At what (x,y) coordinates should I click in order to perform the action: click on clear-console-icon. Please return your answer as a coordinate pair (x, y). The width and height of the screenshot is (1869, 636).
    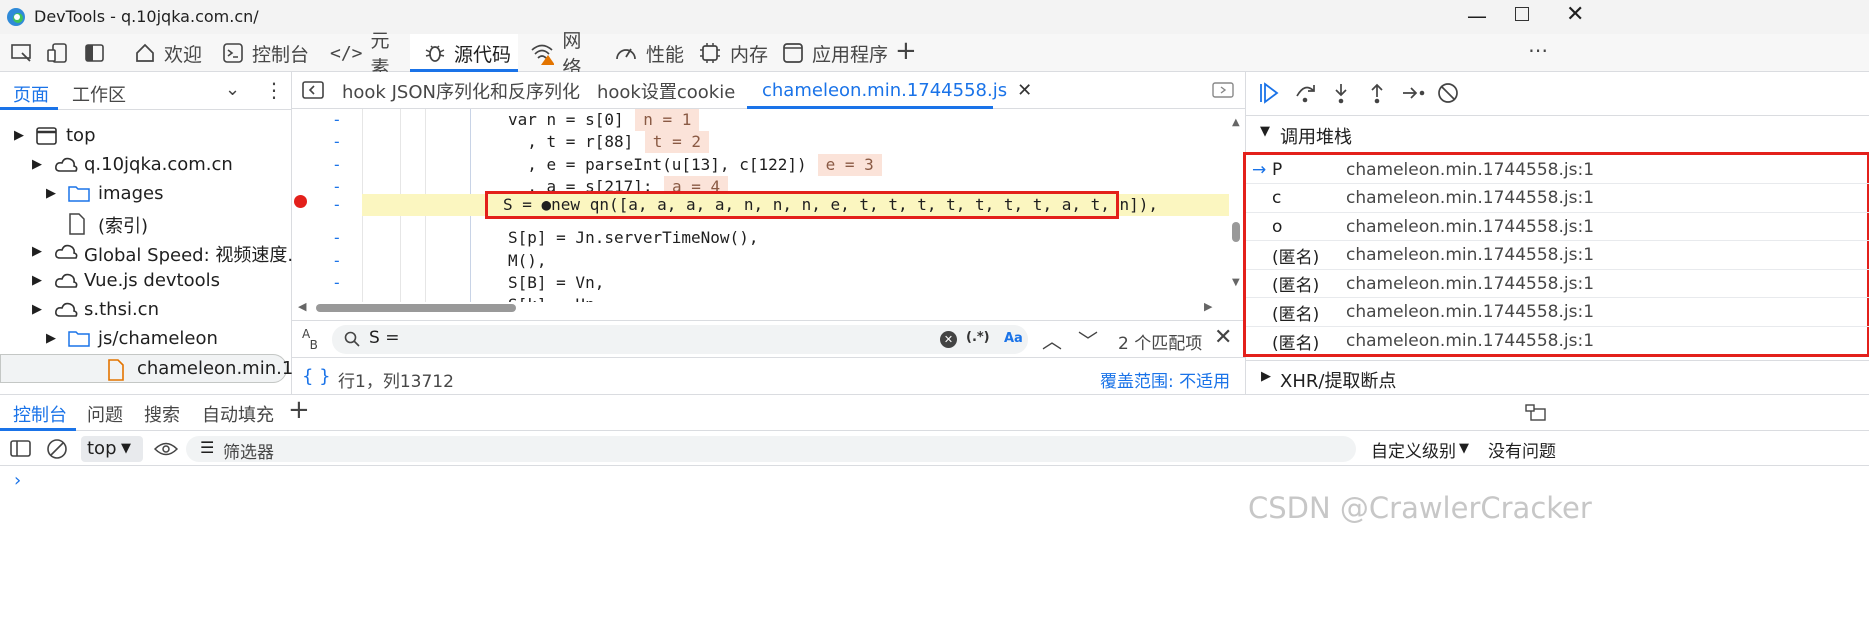
    Looking at the image, I should click on (57, 449).